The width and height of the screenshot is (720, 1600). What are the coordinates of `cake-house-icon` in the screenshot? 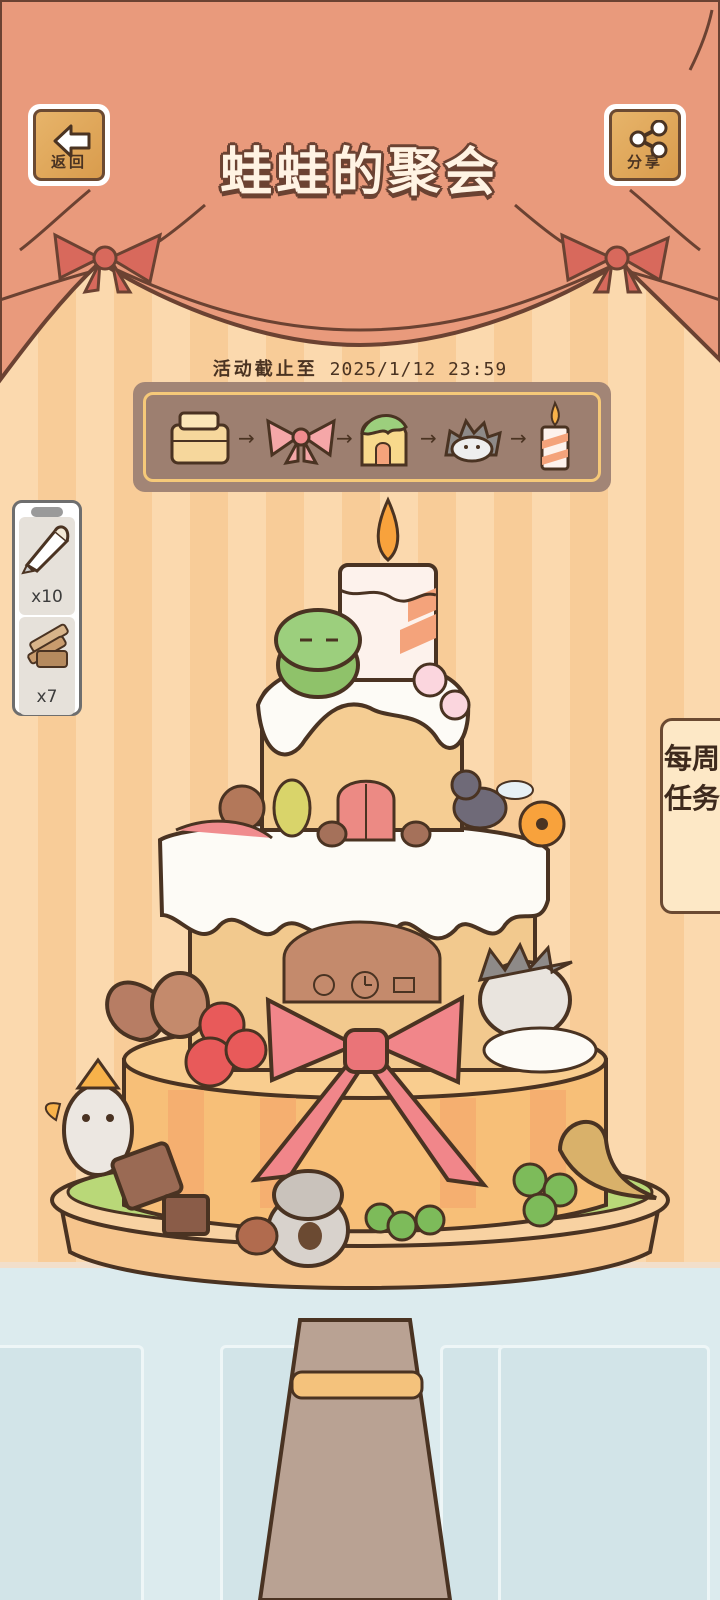 It's located at (384, 440).